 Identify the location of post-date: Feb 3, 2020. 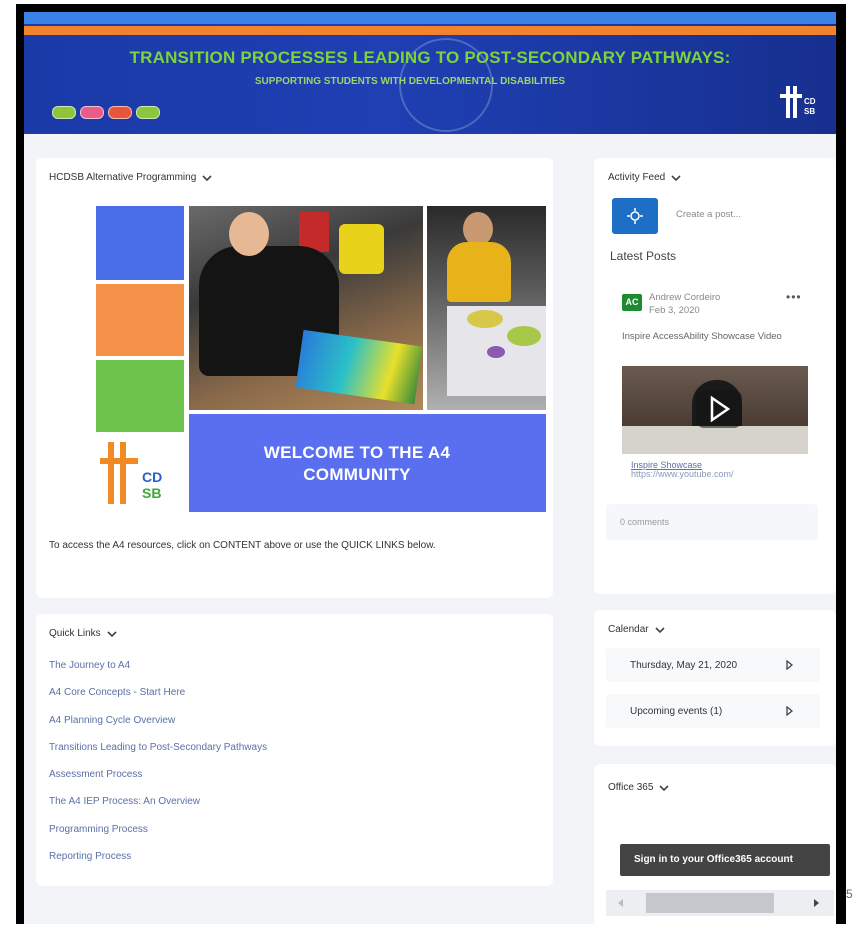
(674, 310).